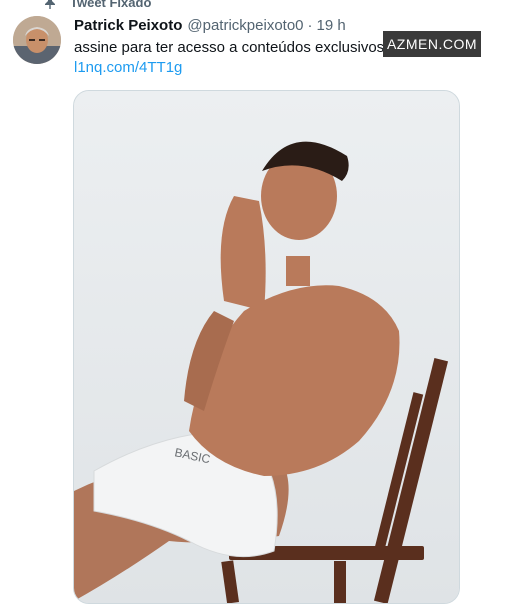 This screenshot has height=613, width=517. I want to click on pinned-indicator: Tweet Fixado, so click(97, 5).